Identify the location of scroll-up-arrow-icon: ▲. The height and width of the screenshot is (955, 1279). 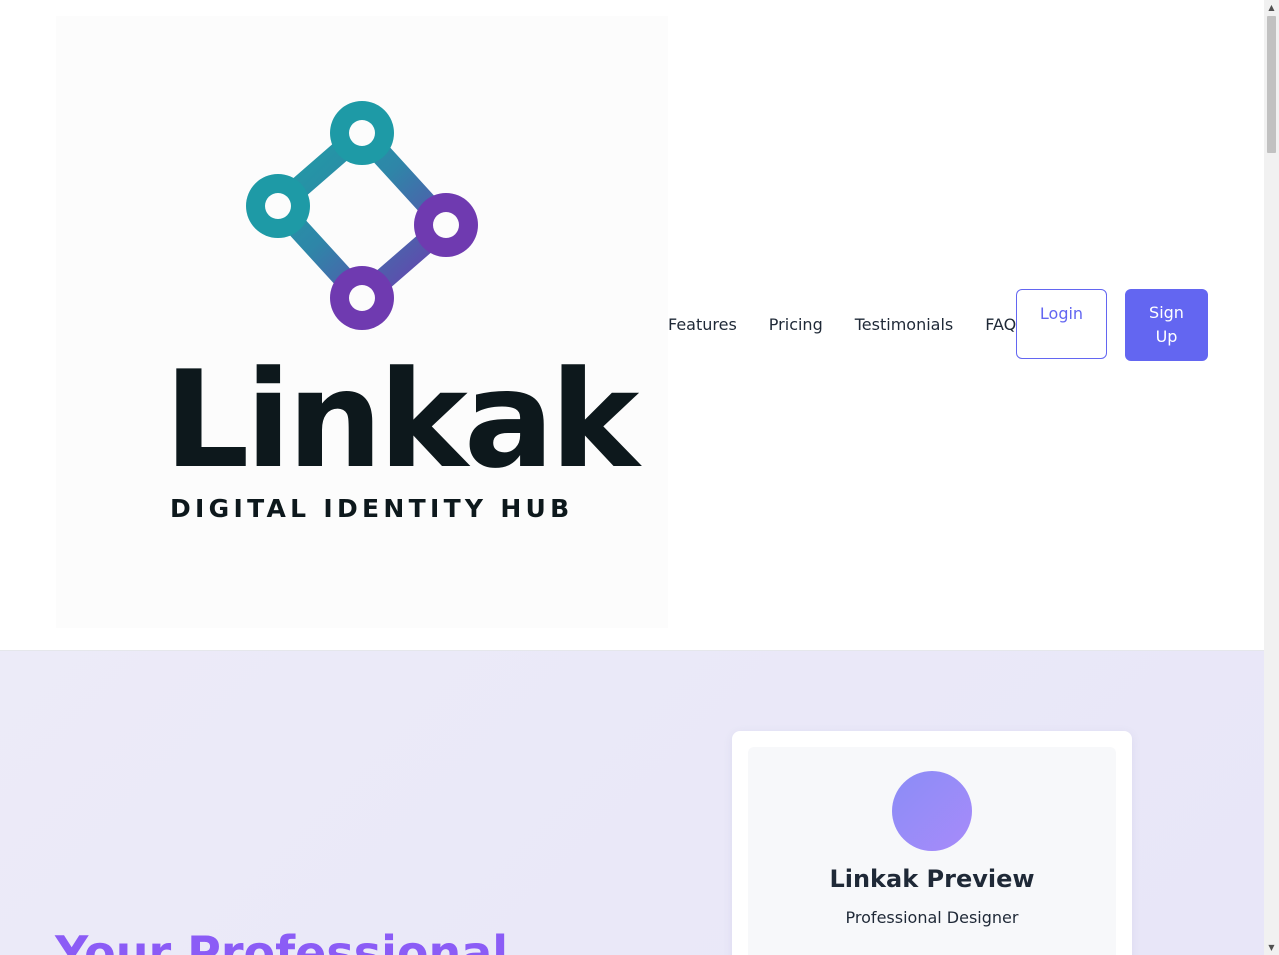
(1271, 7).